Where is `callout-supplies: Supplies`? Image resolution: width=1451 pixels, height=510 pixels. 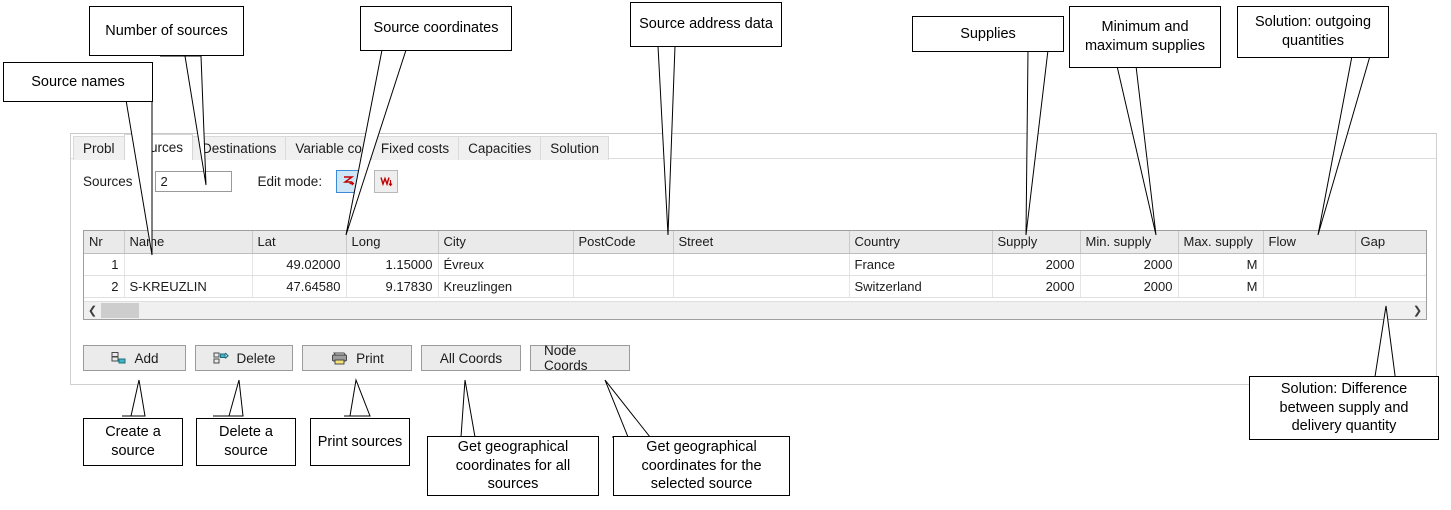 callout-supplies: Supplies is located at coordinates (988, 34).